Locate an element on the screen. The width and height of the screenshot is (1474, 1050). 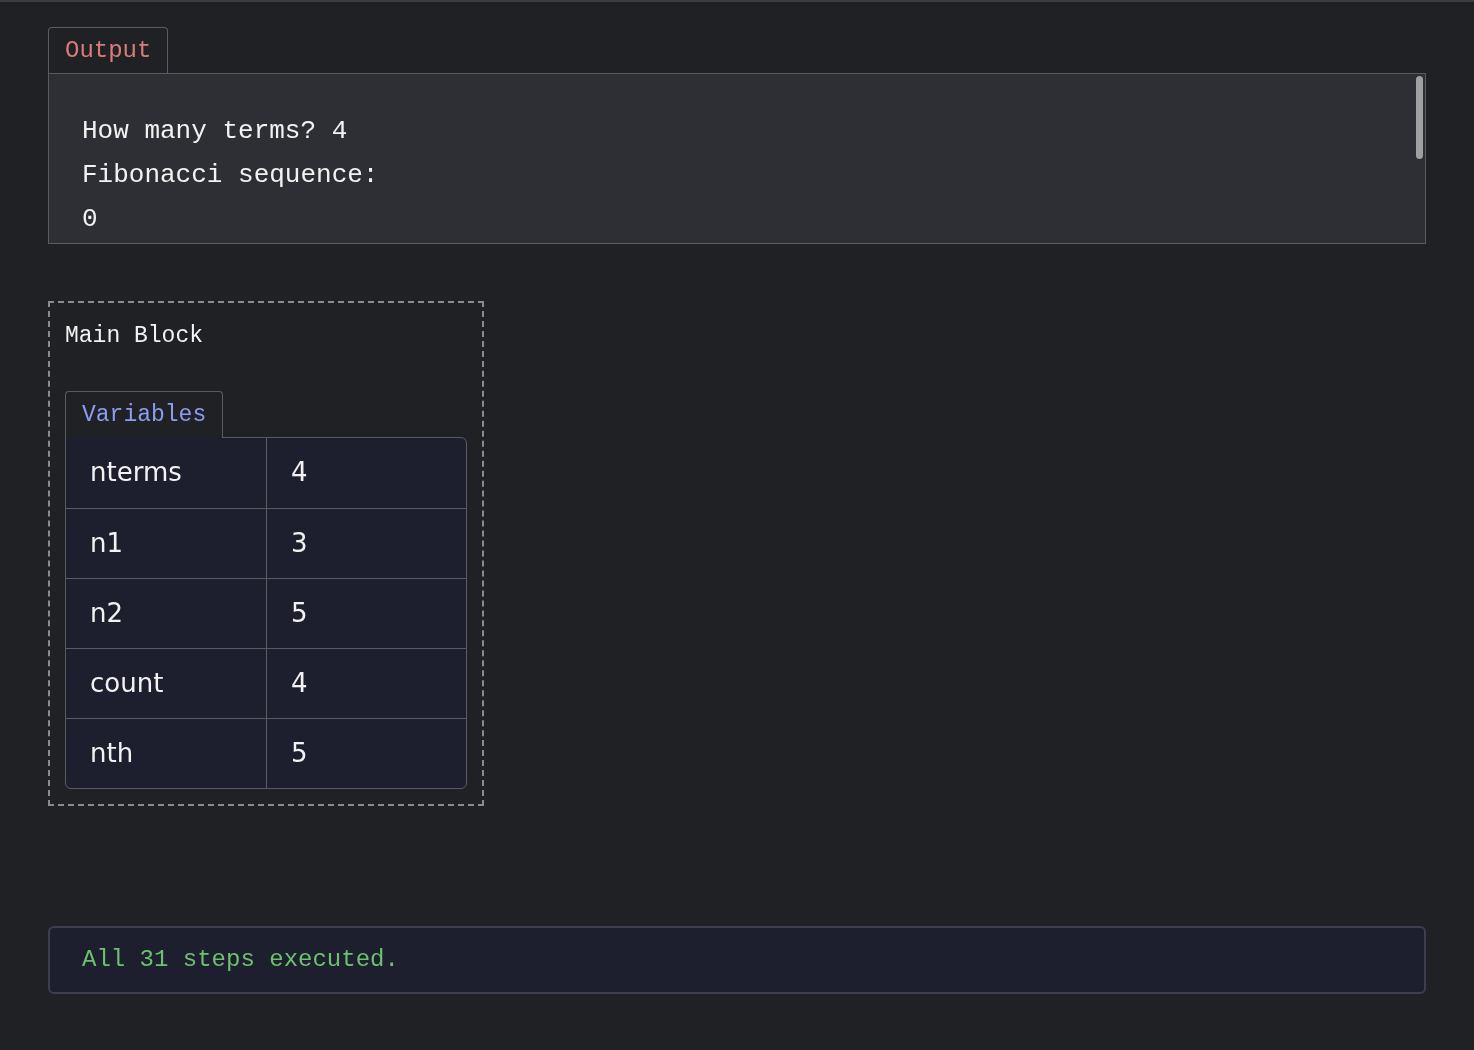
output-tab: Output is located at coordinates (108, 50).